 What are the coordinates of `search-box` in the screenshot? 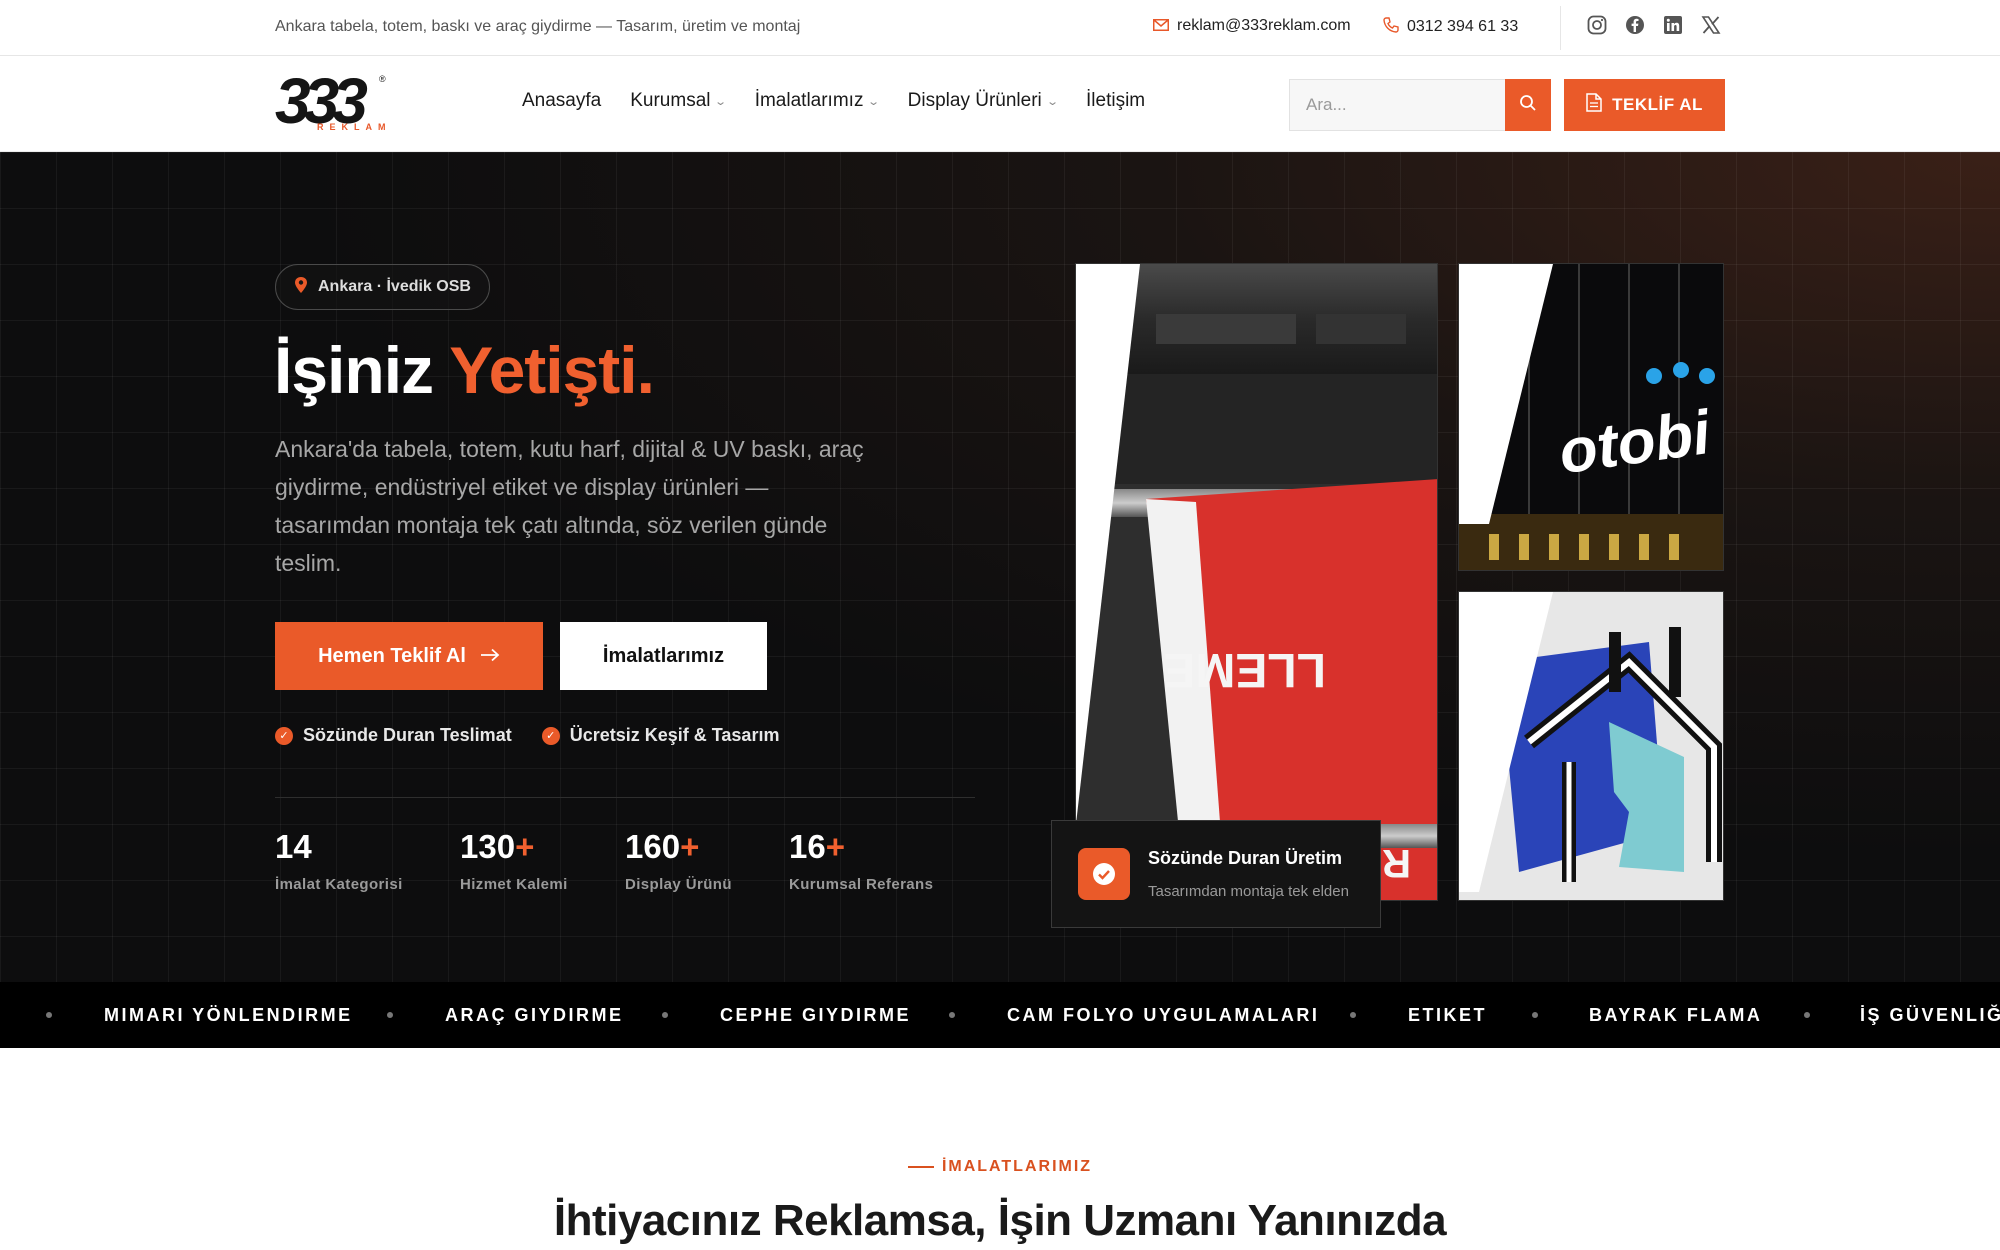 It's located at (1420, 105).